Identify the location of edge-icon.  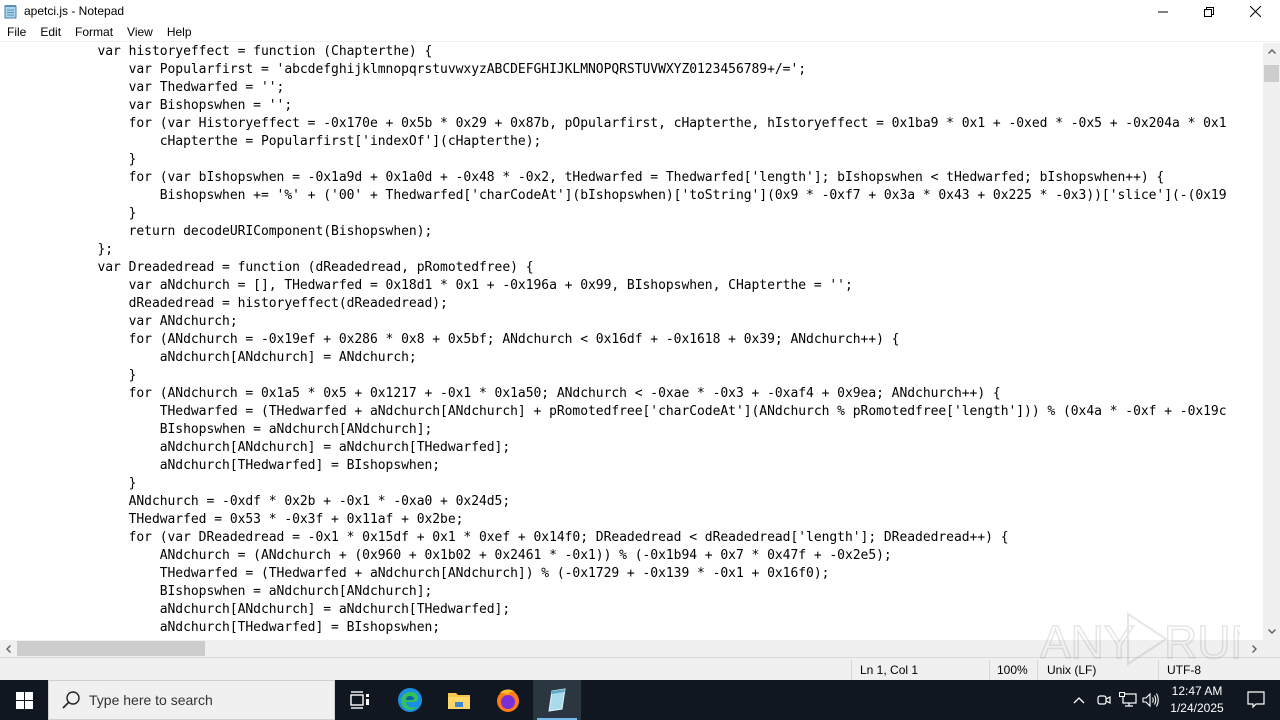
(410, 700).